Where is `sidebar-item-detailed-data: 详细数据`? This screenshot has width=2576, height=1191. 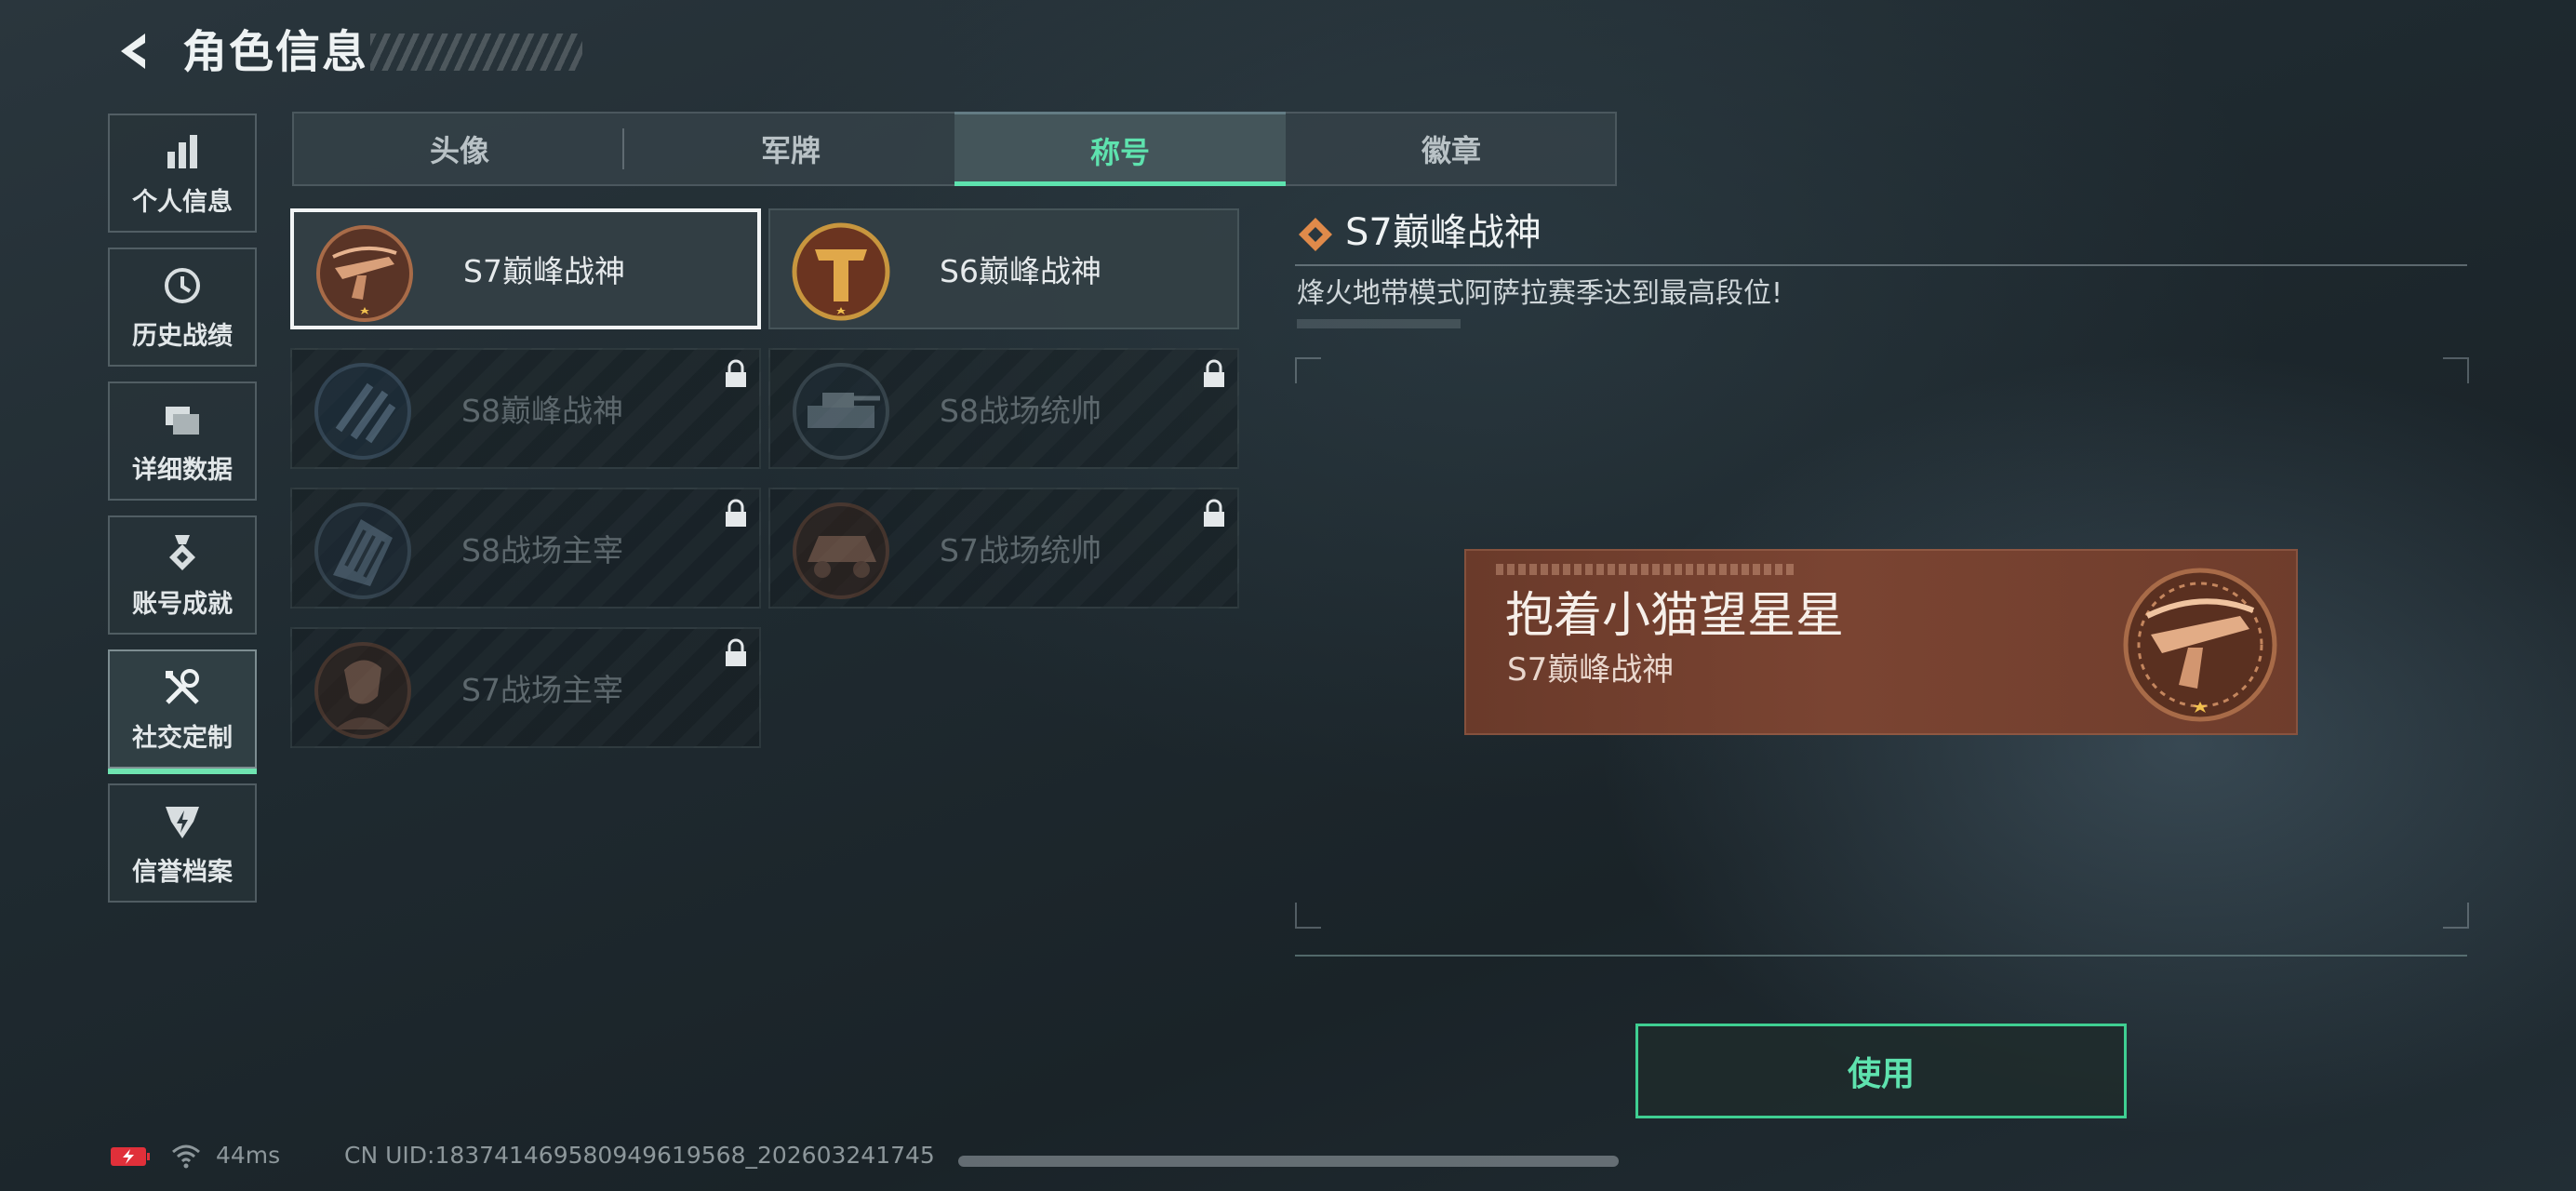
sidebar-item-detailed-data: 详细数据 is located at coordinates (182, 441).